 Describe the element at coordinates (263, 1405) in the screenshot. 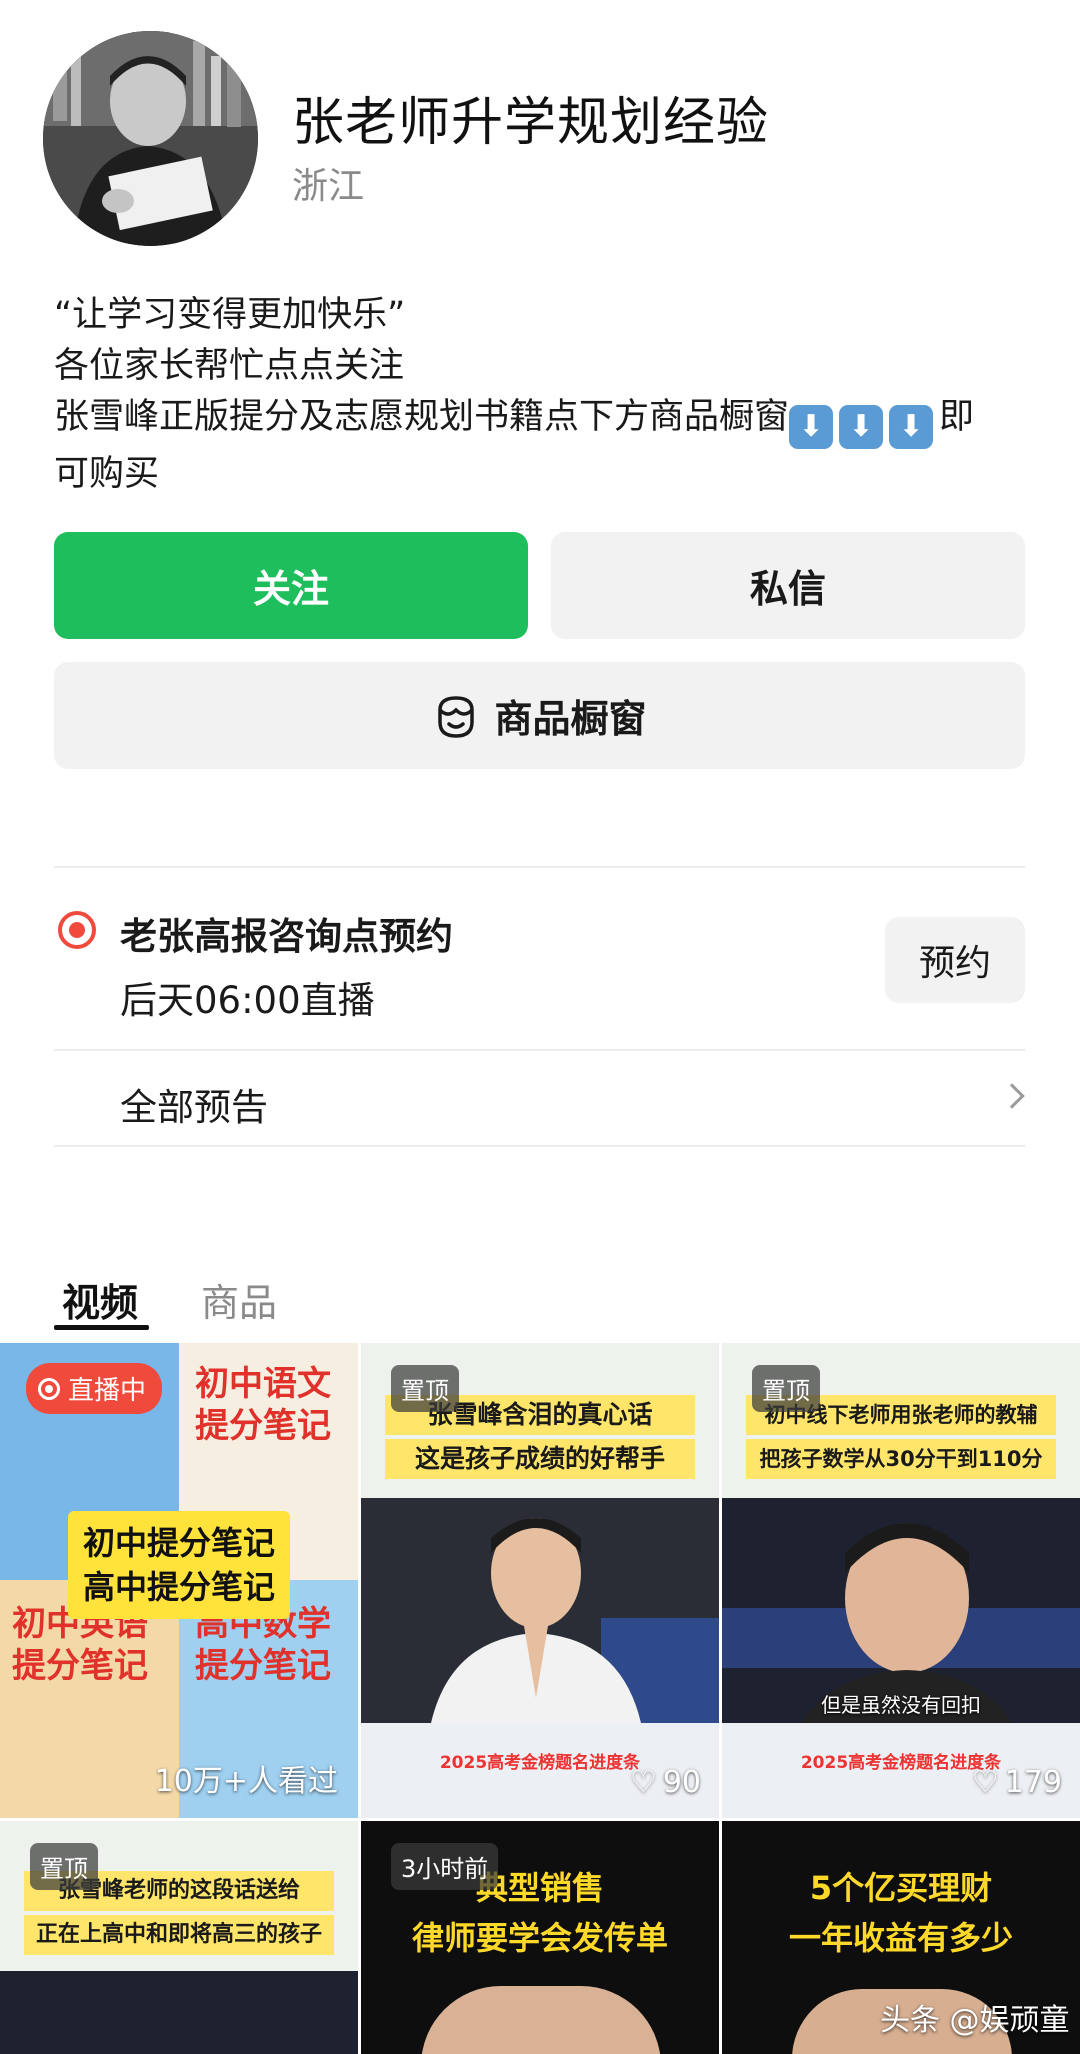

I see `book-title: 初中语文 提分笔记` at that location.